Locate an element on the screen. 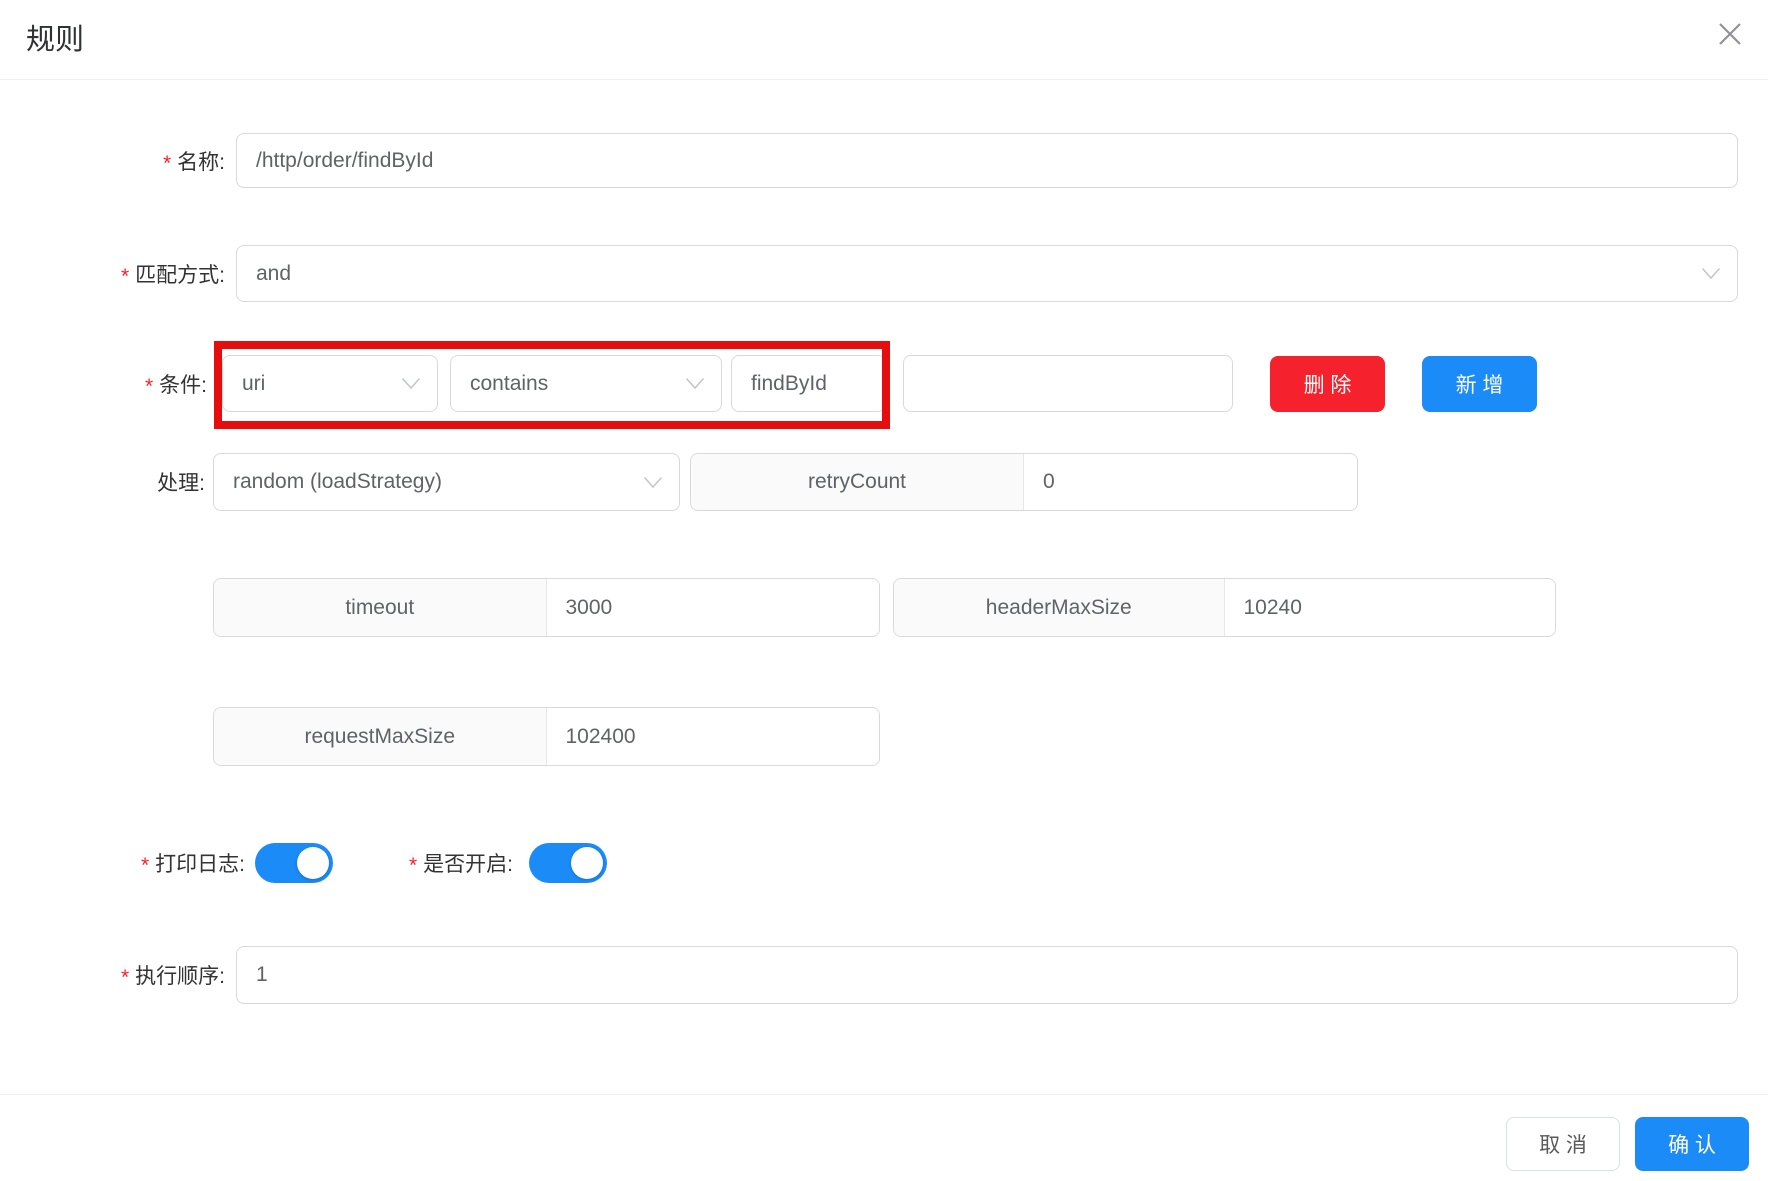  condition-extra-input is located at coordinates (1068, 383).